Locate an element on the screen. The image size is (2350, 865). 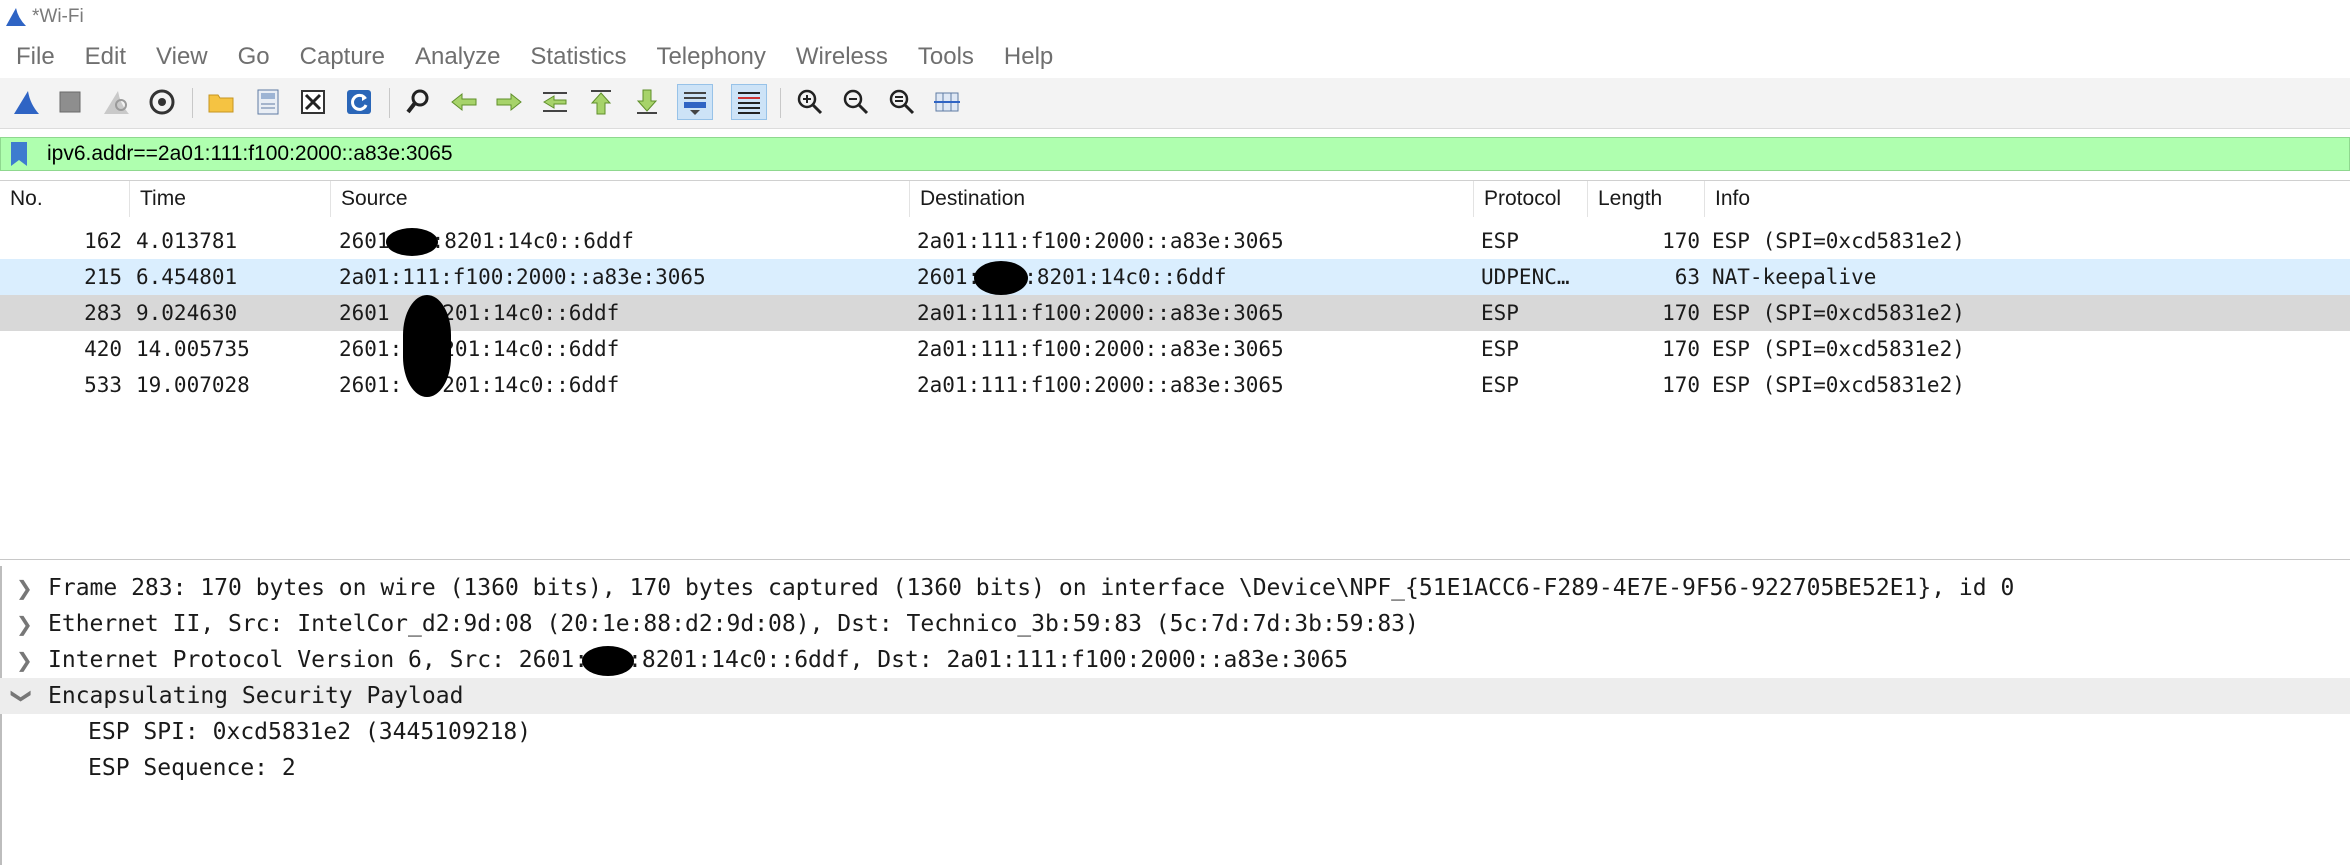
packet-info: NAT-keepalive is located at coordinates (1794, 277).